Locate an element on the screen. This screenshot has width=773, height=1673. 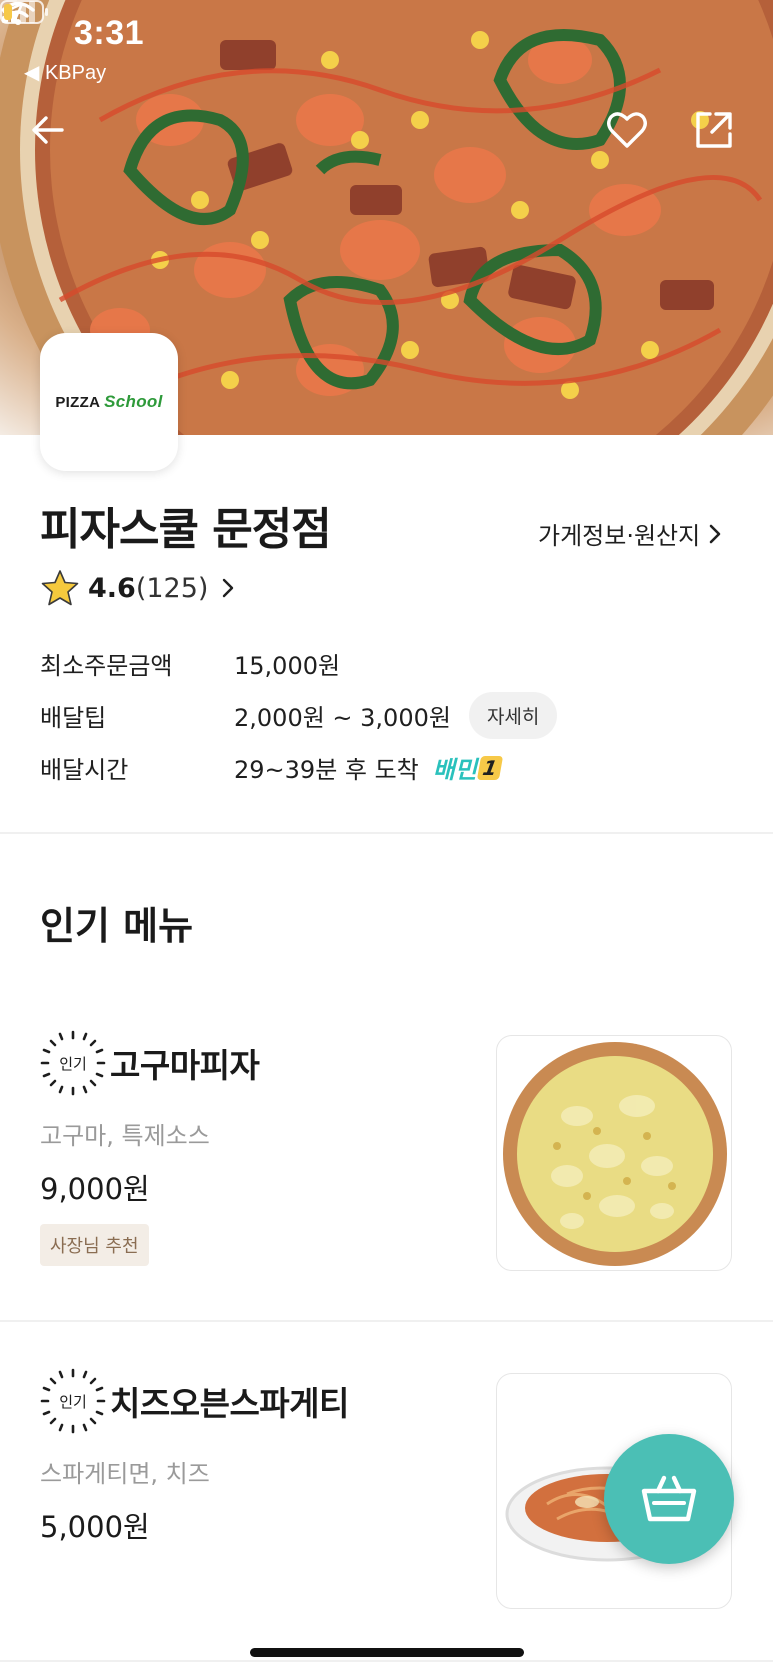
delivery-time-value: 29~39분 후 도착 is located at coordinates (326, 770).